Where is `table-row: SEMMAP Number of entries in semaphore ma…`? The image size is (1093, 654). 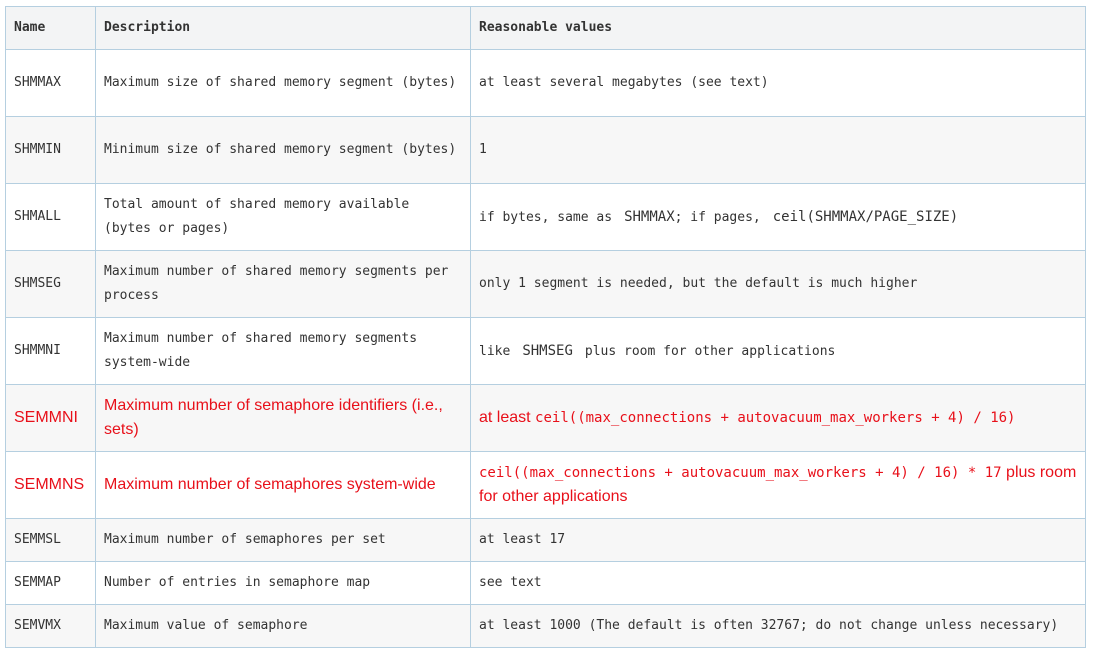 table-row: SEMMAP Number of entries in semaphore ma… is located at coordinates (545, 583).